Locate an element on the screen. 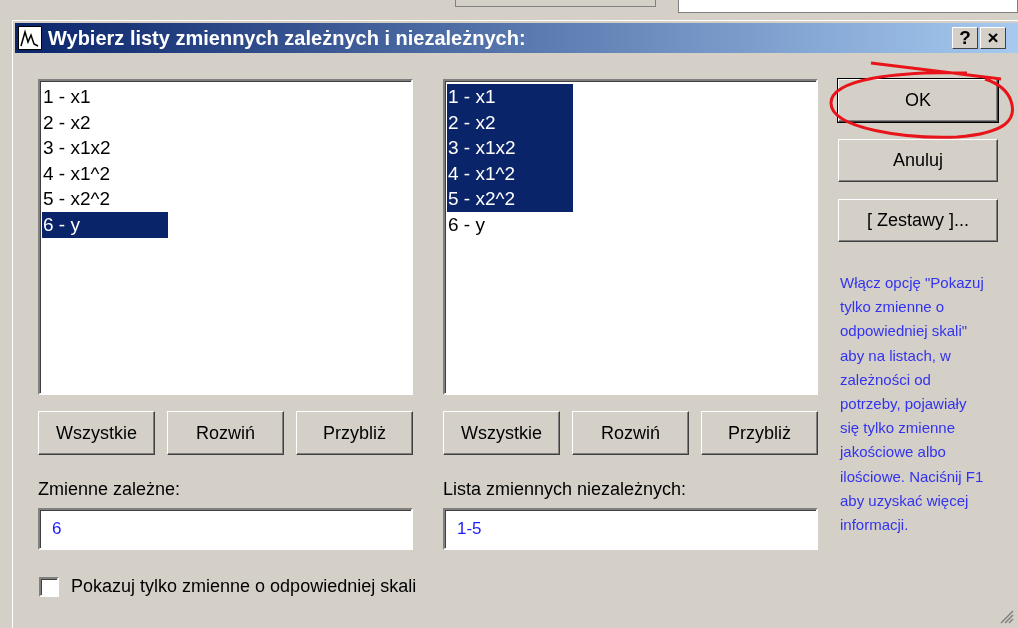 The image size is (1018, 628). input-field: 1-5 is located at coordinates (630, 529).